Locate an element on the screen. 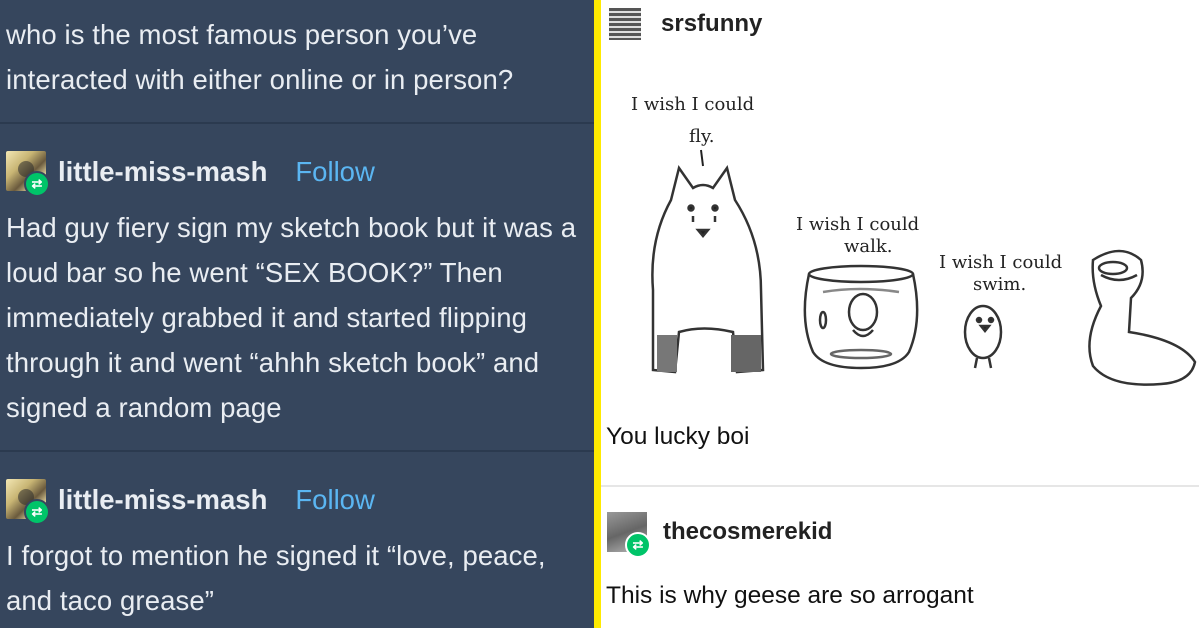 This screenshot has width=1199, height=628. post-caption: This is why geese are so arrogant is located at coordinates (790, 595).